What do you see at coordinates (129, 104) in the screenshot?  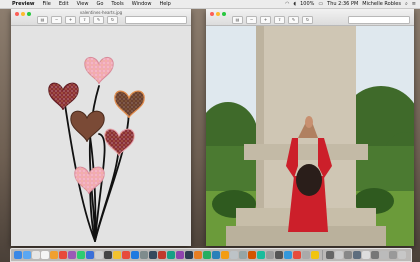 I see `heart-brown-right` at bounding box center [129, 104].